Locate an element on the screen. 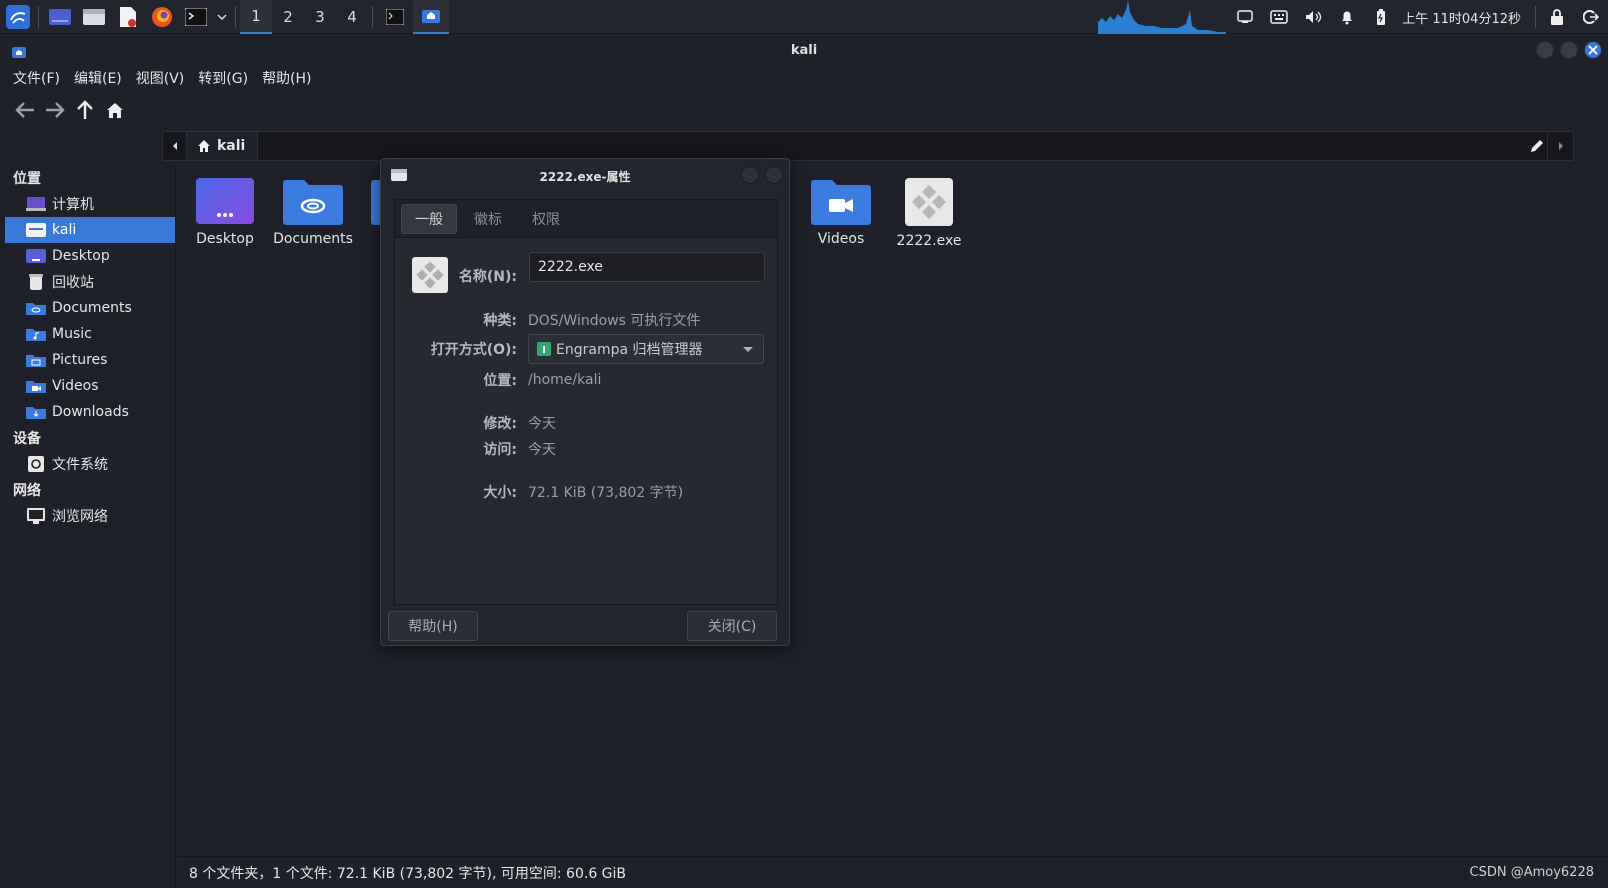 Image resolution: width=1608 pixels, height=888 pixels. path-scroll-right-button is located at coordinates (1560, 146).